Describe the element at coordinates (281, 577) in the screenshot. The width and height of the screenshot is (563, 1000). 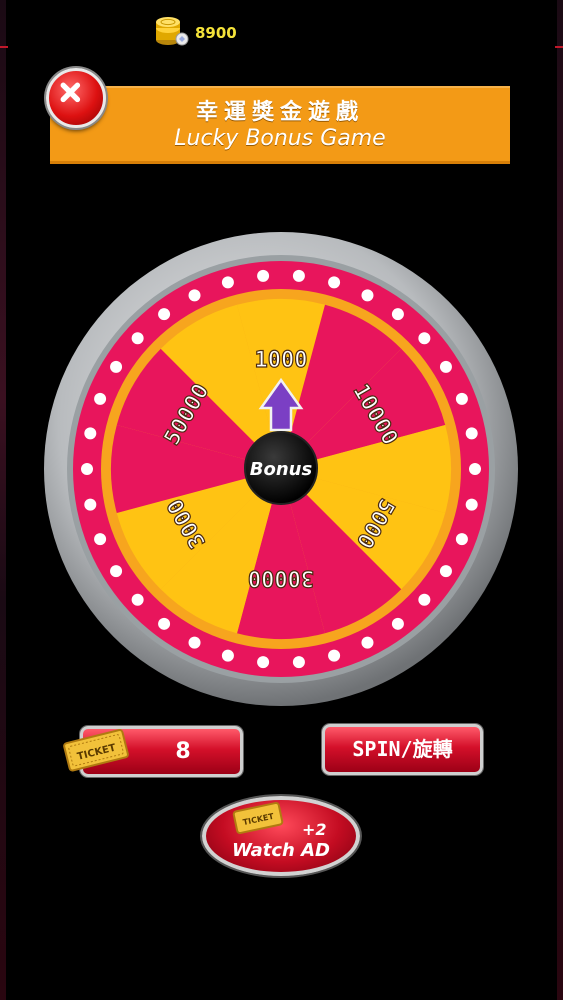
I see `wheel-segment-value: 30000` at that location.